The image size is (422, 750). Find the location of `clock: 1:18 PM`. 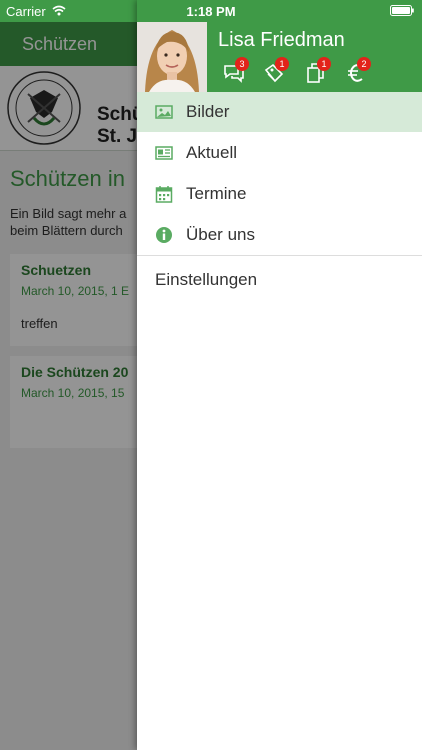

clock: 1:18 PM is located at coordinates (211, 11).